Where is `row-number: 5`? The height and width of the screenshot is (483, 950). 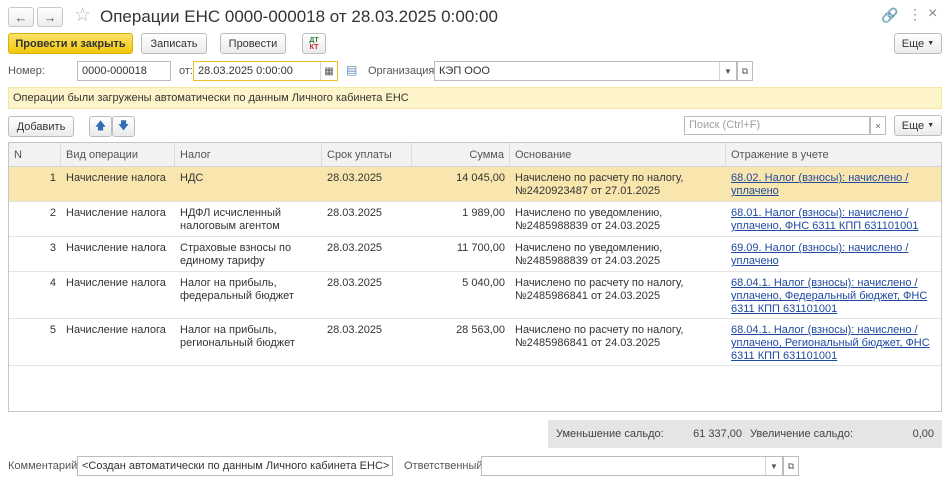
row-number: 5 is located at coordinates (52, 330).